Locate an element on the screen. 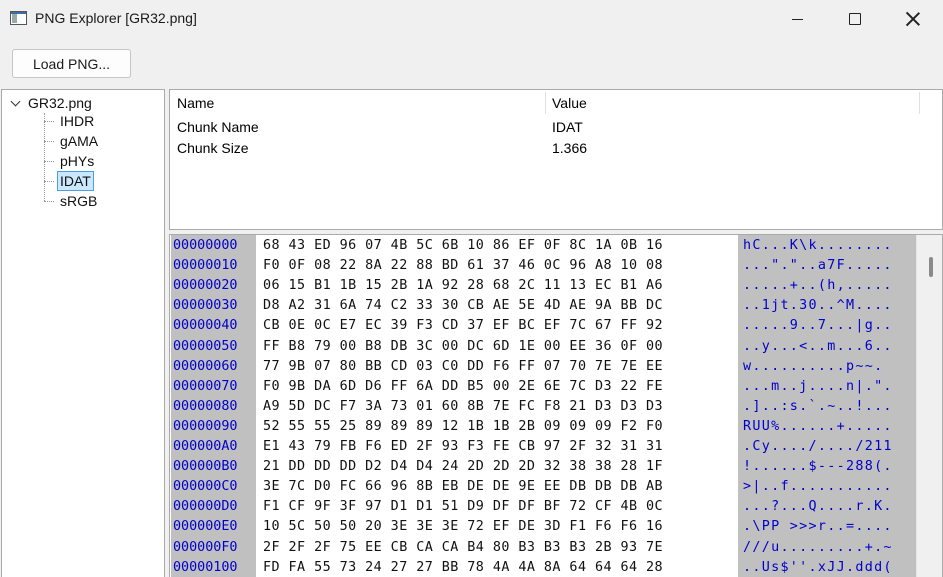  property-row: Chunk Name IDAT is located at coordinates (556, 129).